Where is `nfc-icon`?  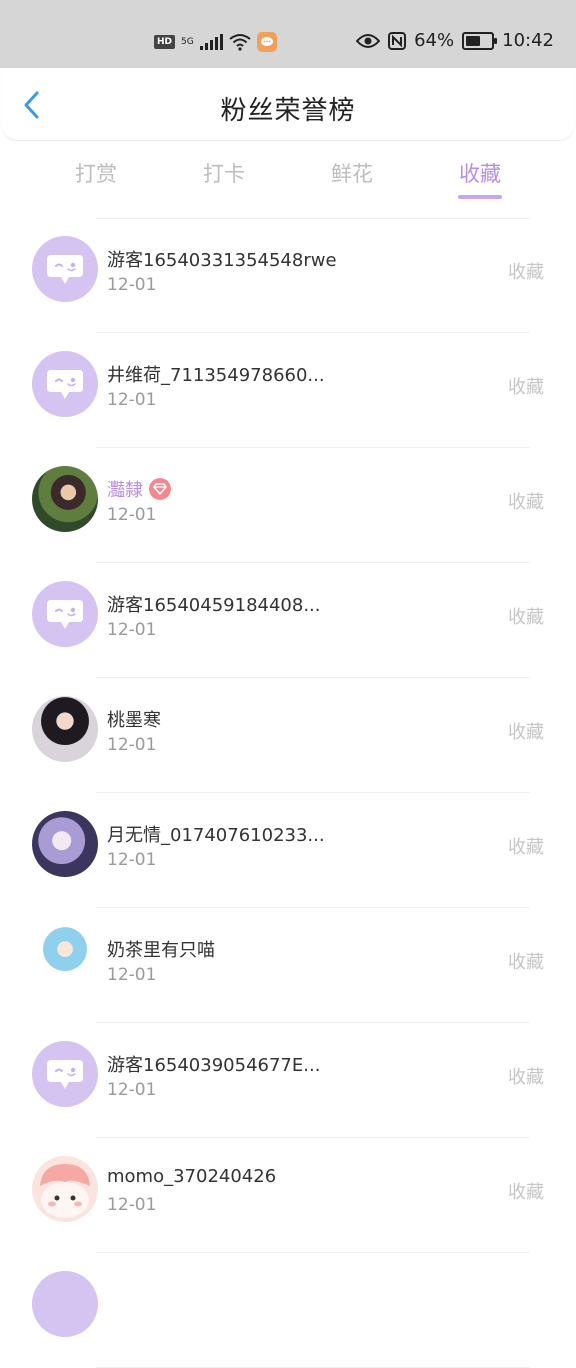
nfc-icon is located at coordinates (397, 40).